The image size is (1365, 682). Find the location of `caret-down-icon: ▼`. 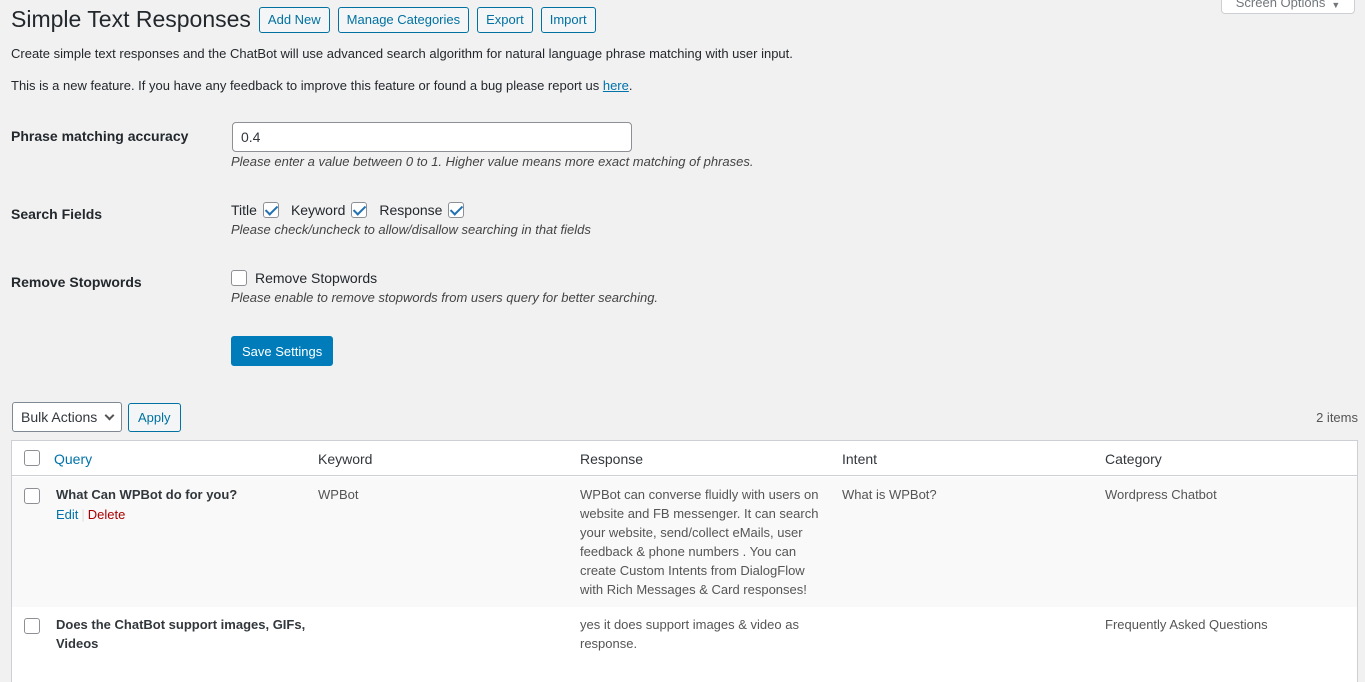

caret-down-icon: ▼ is located at coordinates (1336, 5).